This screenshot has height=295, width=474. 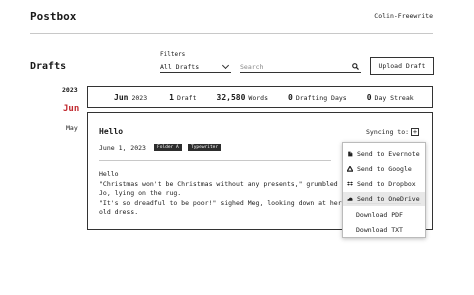 What do you see at coordinates (379, 215) in the screenshot?
I see `menu-item-label: Download PDF` at bounding box center [379, 215].